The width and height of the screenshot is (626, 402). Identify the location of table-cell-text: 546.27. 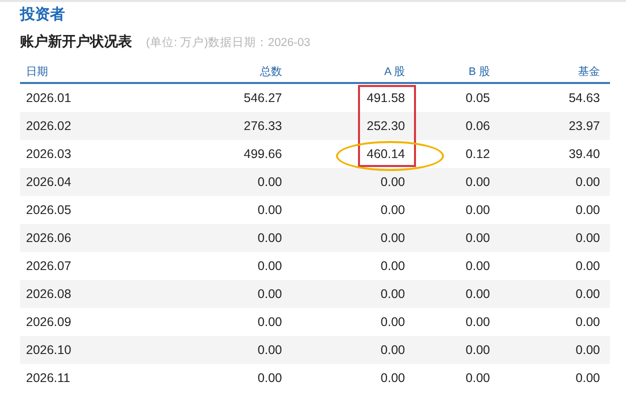
(262, 98).